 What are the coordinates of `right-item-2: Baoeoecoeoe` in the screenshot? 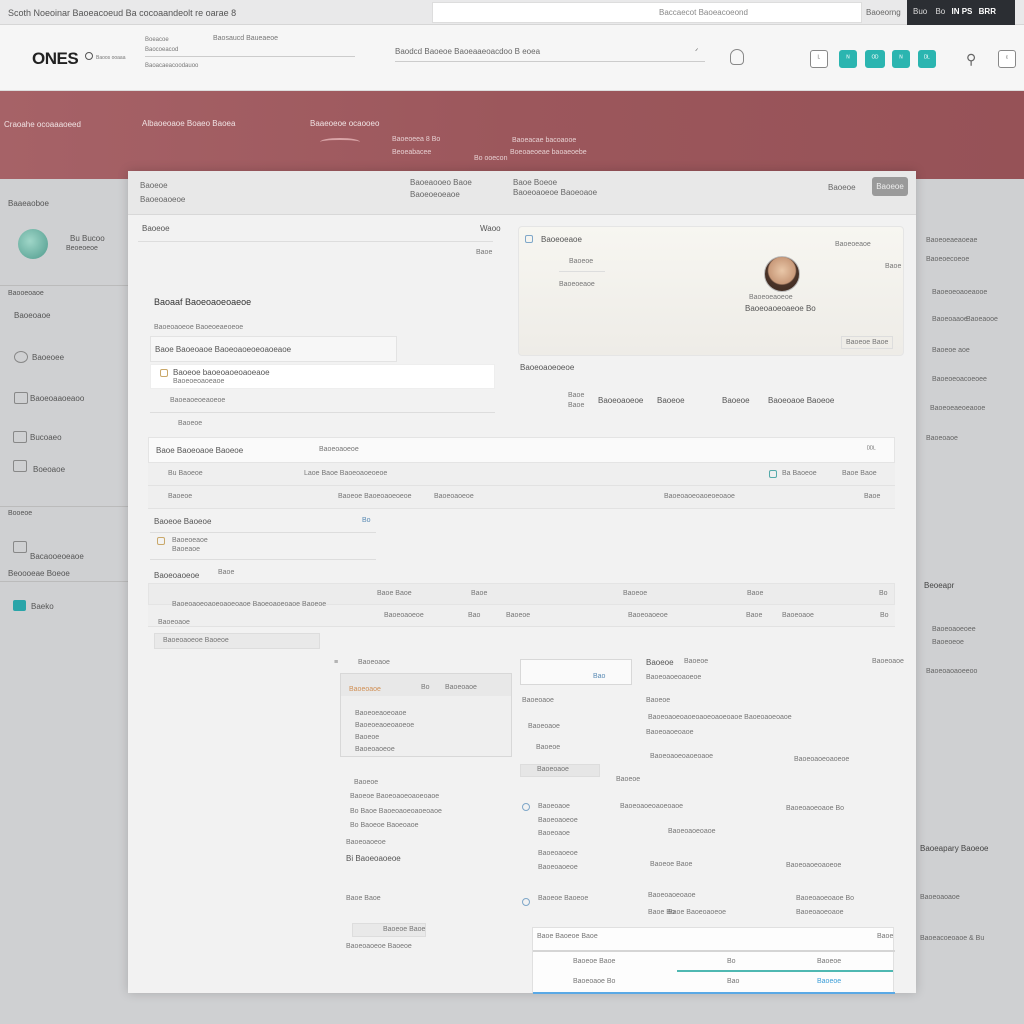 It's located at (947, 259).